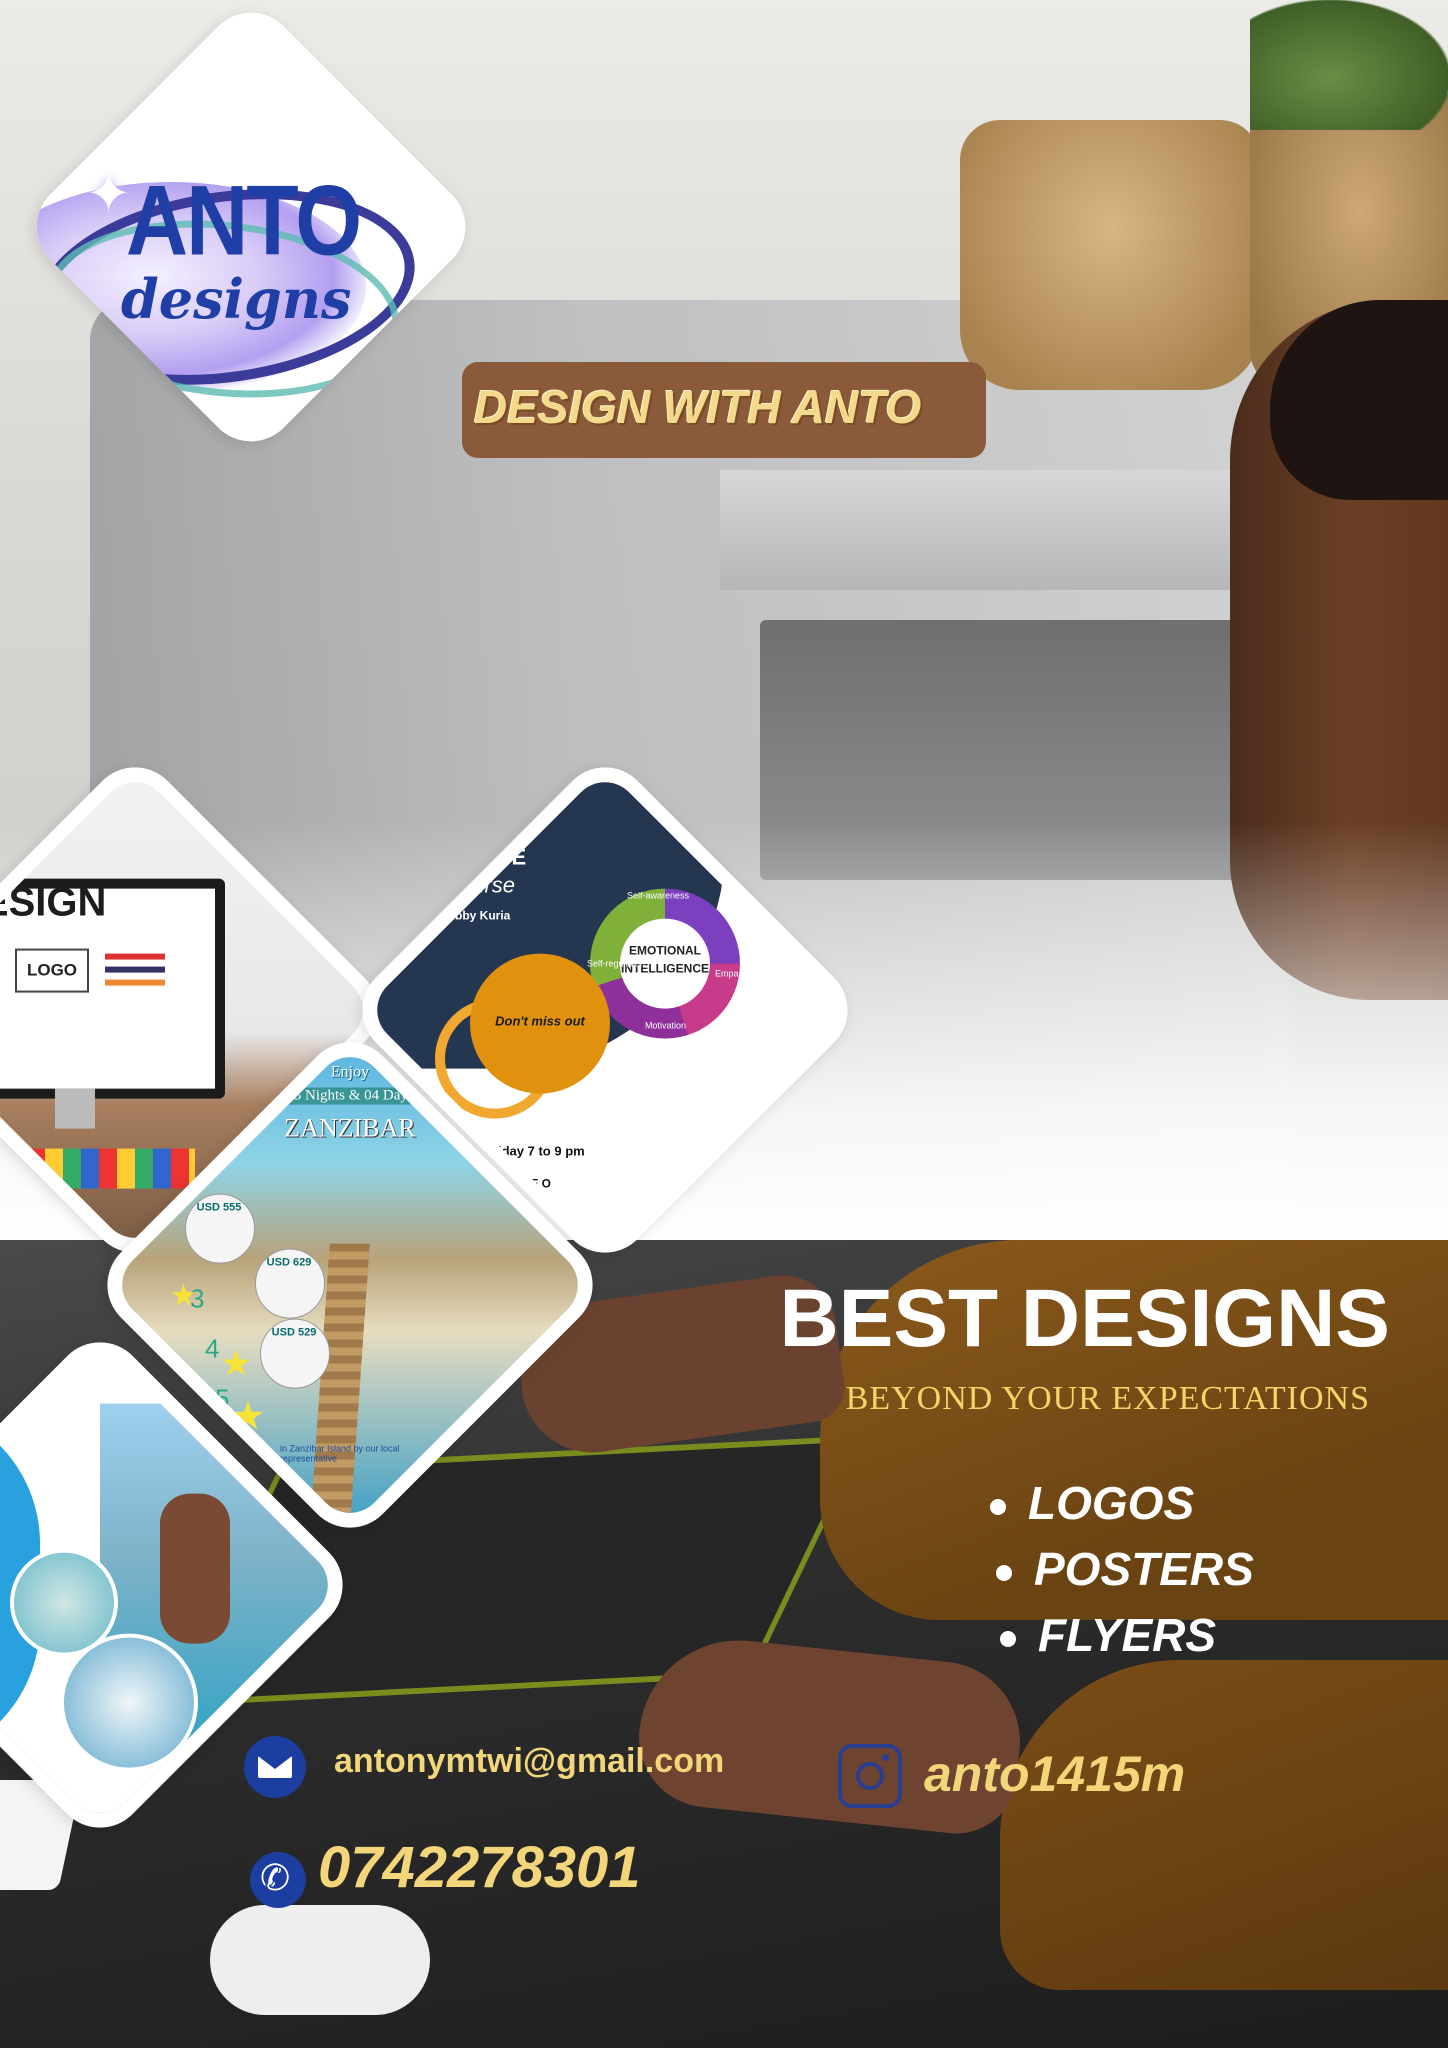 This screenshot has width=1448, height=2048. What do you see at coordinates (665, 950) in the screenshot?
I see `ei-center-text-1: EMOTIONAL` at bounding box center [665, 950].